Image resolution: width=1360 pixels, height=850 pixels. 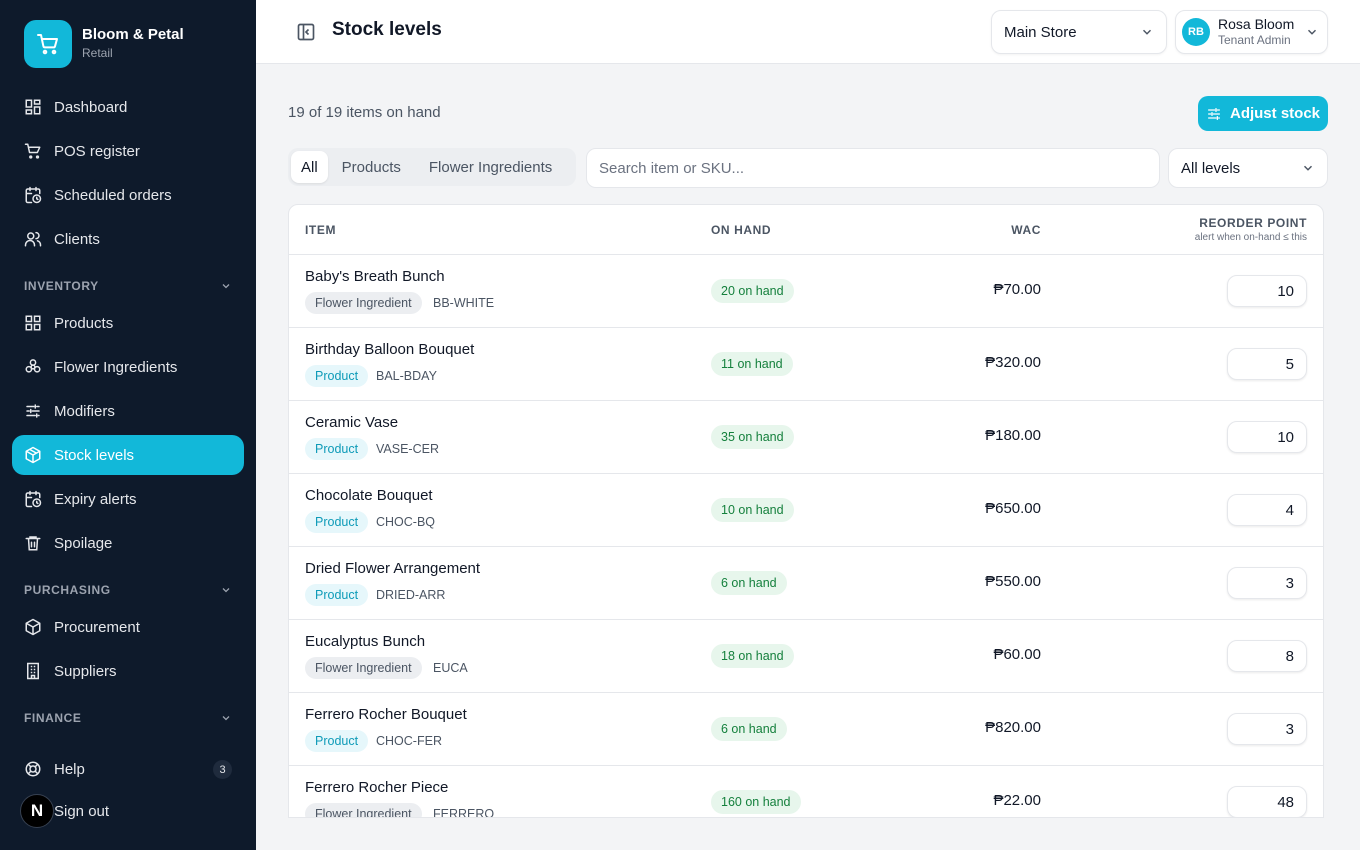 I want to click on sidebar-item-procurement: Procurement, so click(x=128, y=627).